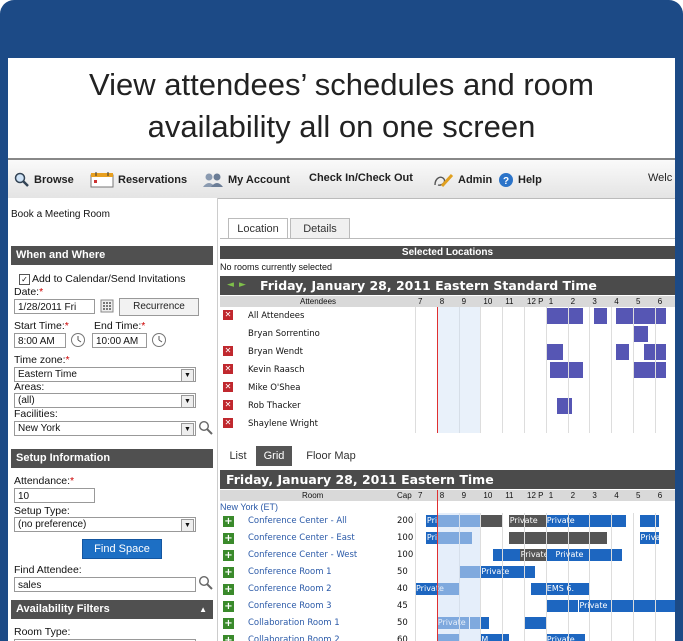 The width and height of the screenshot is (683, 641). I want to click on view-tab-floor-map: Floor Map, so click(331, 456).